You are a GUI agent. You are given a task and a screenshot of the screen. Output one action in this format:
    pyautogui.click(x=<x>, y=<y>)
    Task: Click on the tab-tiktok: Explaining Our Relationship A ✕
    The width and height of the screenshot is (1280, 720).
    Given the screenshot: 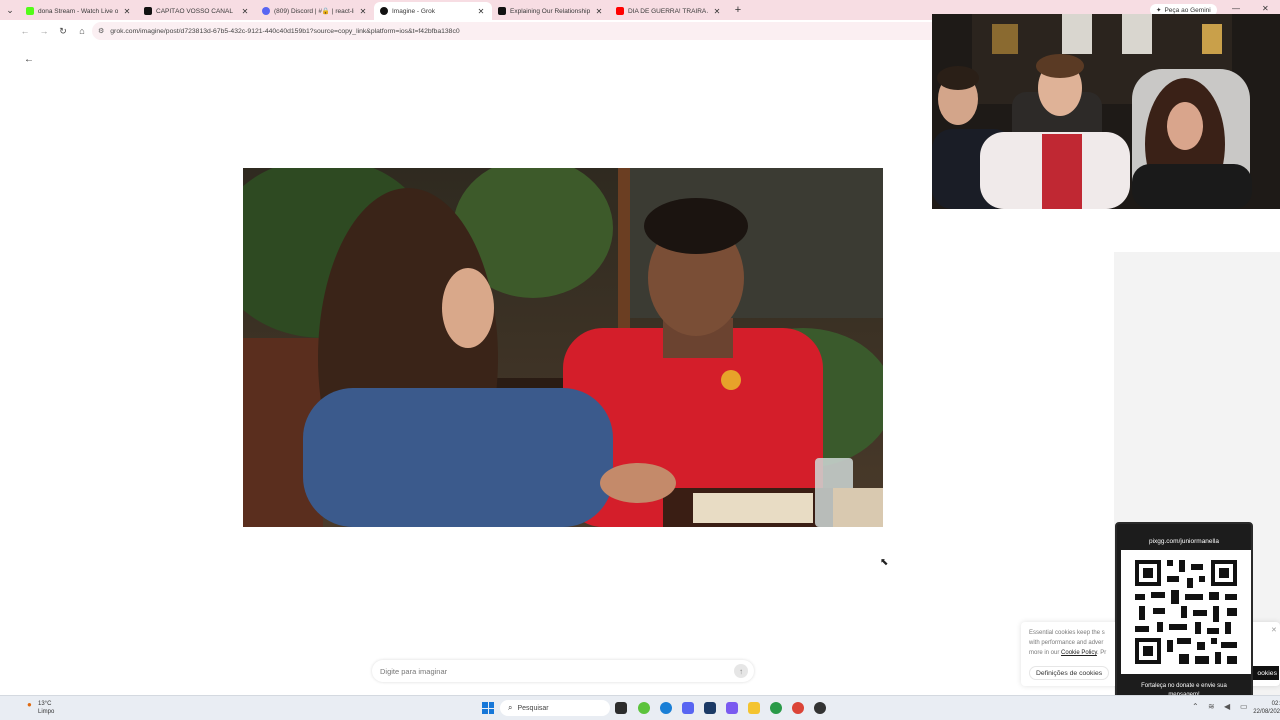 What is the action you would take?
    pyautogui.click(x=551, y=11)
    